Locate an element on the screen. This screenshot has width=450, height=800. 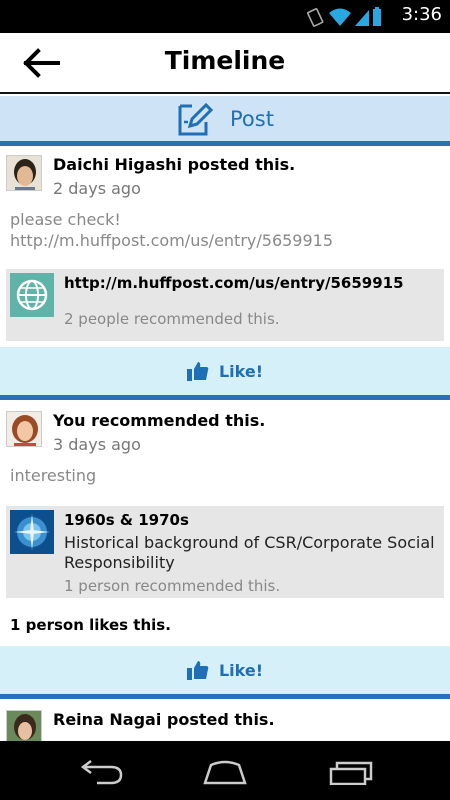
post-message-link: http://m.huffpost.com/us/entry/5659915 is located at coordinates (225, 240).